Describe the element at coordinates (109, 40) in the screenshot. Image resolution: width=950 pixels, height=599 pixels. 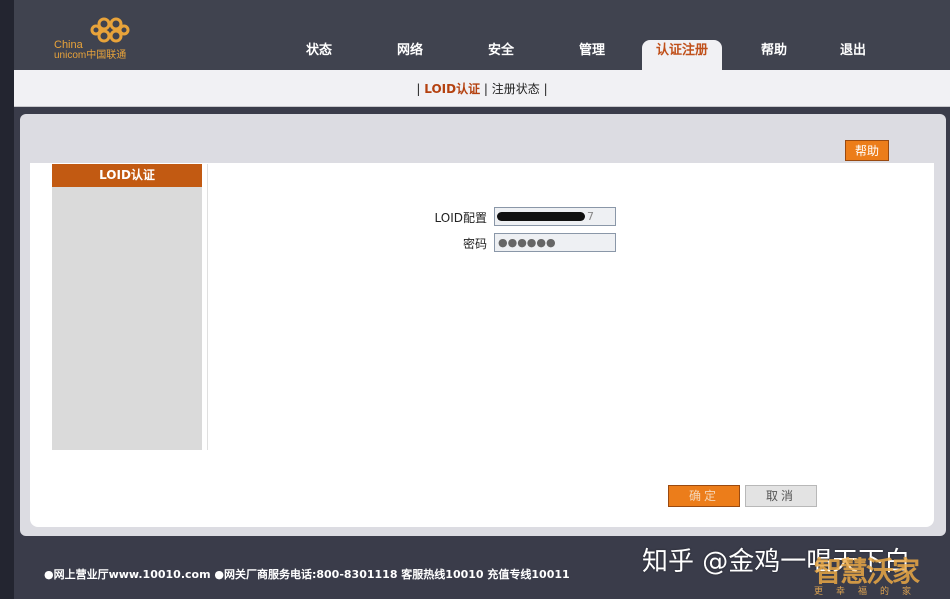
I see `china-unicom-logo: China unicom中国联通` at that location.